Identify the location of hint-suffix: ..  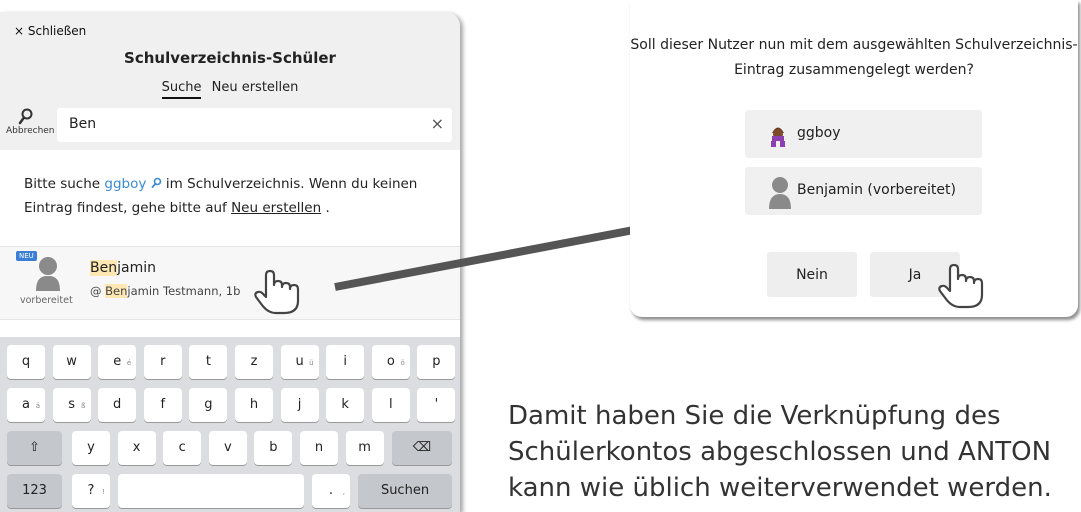
(325, 208).